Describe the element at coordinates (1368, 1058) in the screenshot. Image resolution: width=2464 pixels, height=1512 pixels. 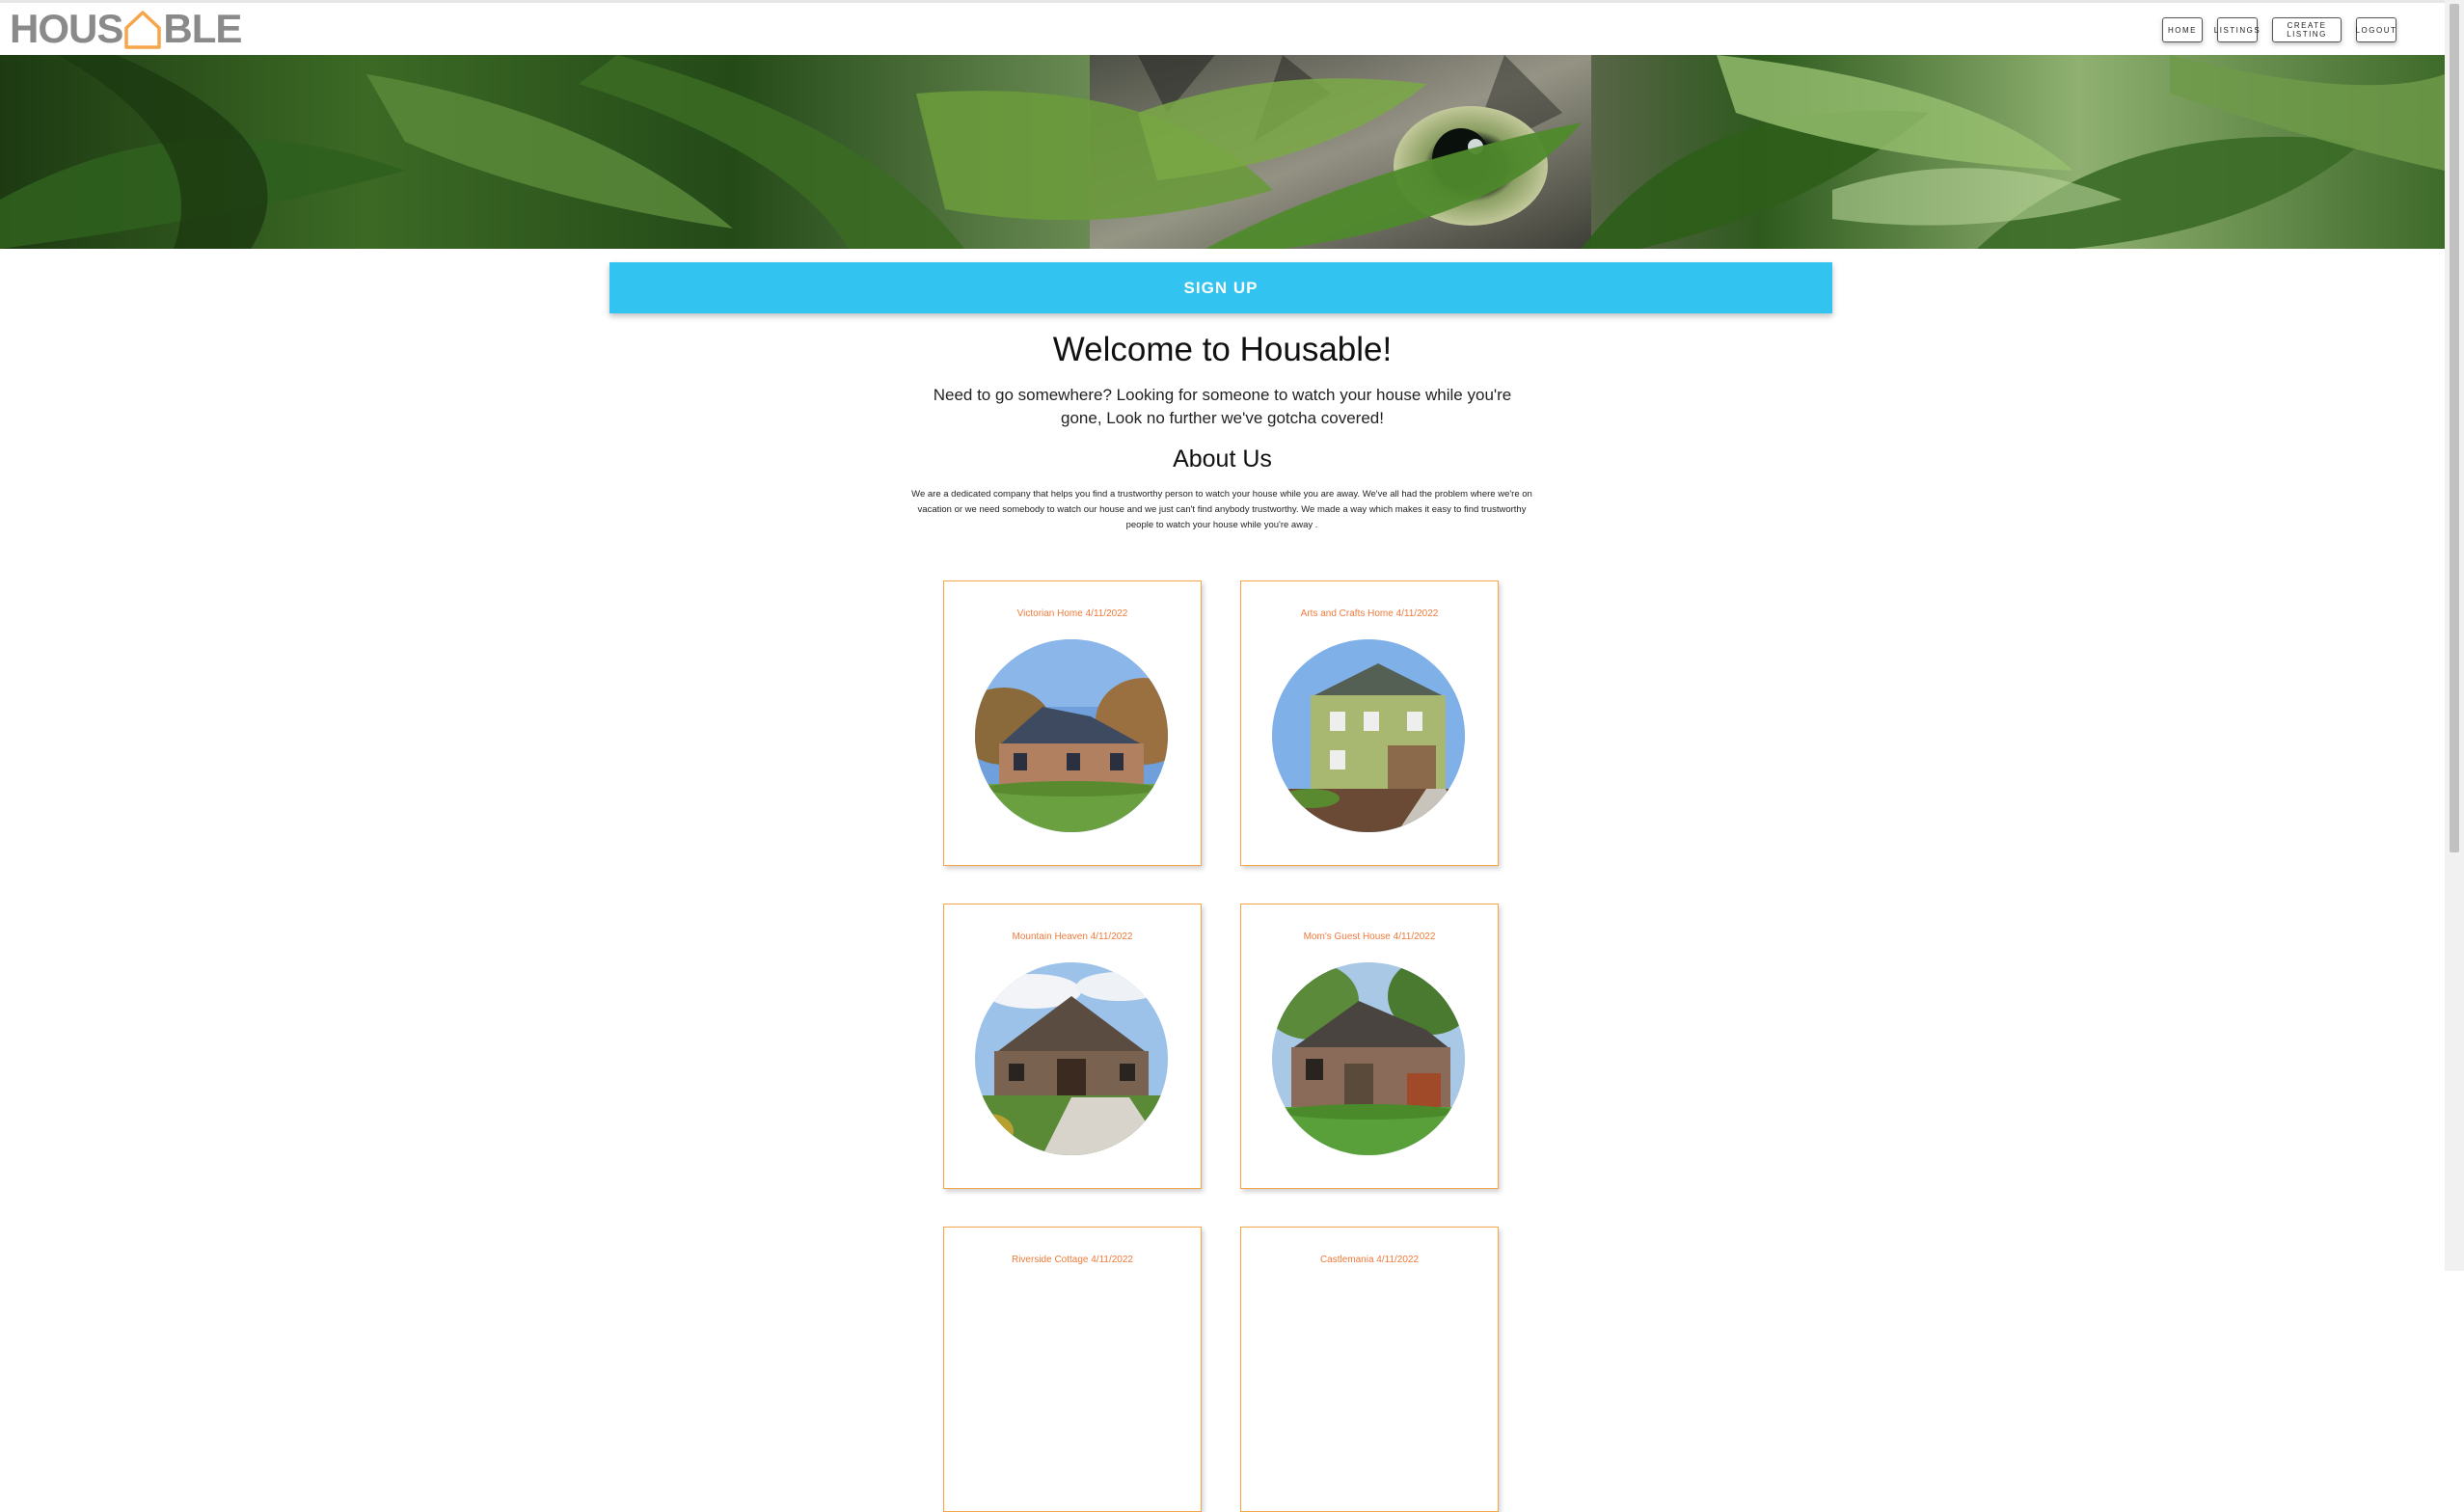
I see `listing-photo-moms-guest-house` at that location.